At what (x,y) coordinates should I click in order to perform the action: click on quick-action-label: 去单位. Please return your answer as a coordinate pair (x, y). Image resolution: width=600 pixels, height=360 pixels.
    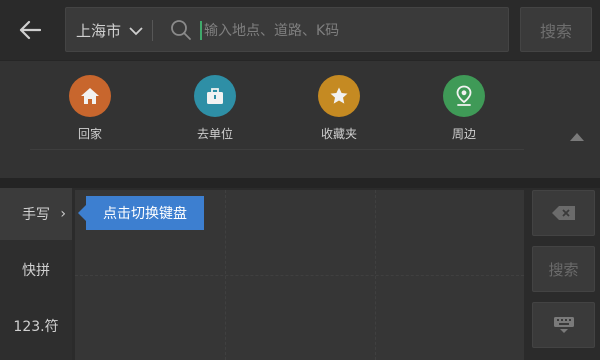
    Looking at the image, I should click on (214, 134).